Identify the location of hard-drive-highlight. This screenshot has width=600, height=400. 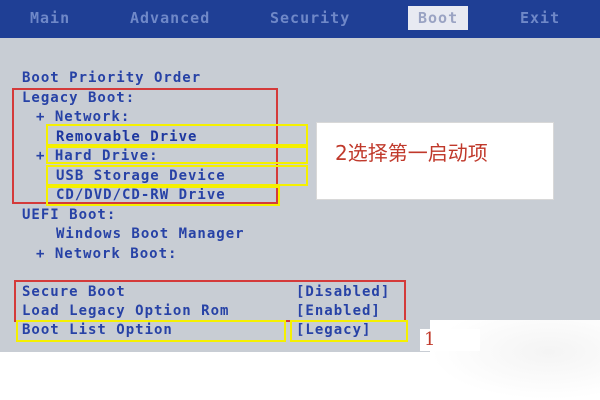
(177, 155).